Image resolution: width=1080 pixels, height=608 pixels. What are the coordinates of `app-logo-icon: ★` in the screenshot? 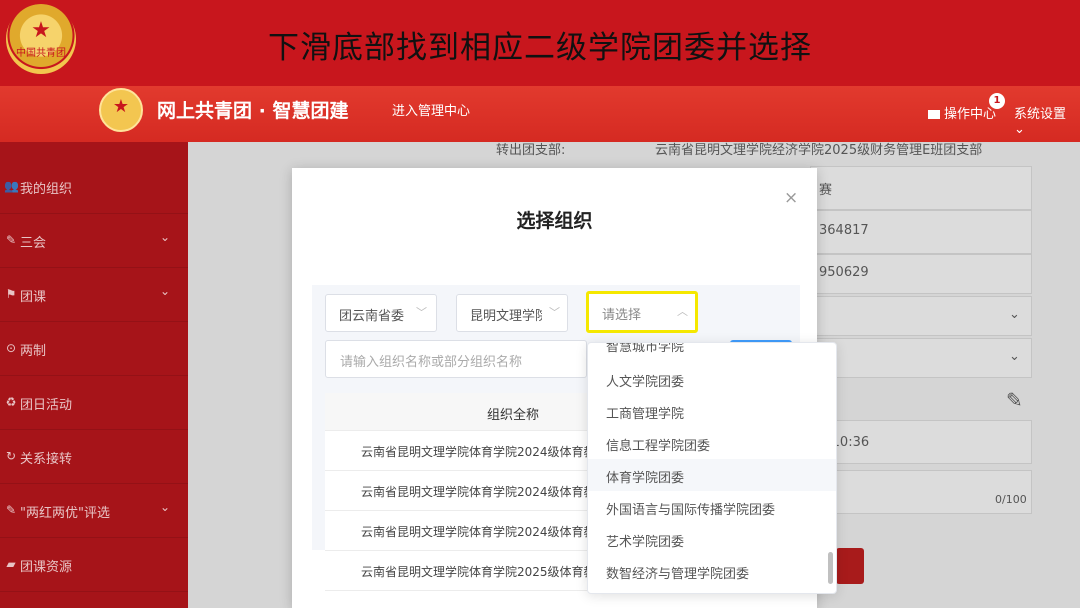 It's located at (121, 110).